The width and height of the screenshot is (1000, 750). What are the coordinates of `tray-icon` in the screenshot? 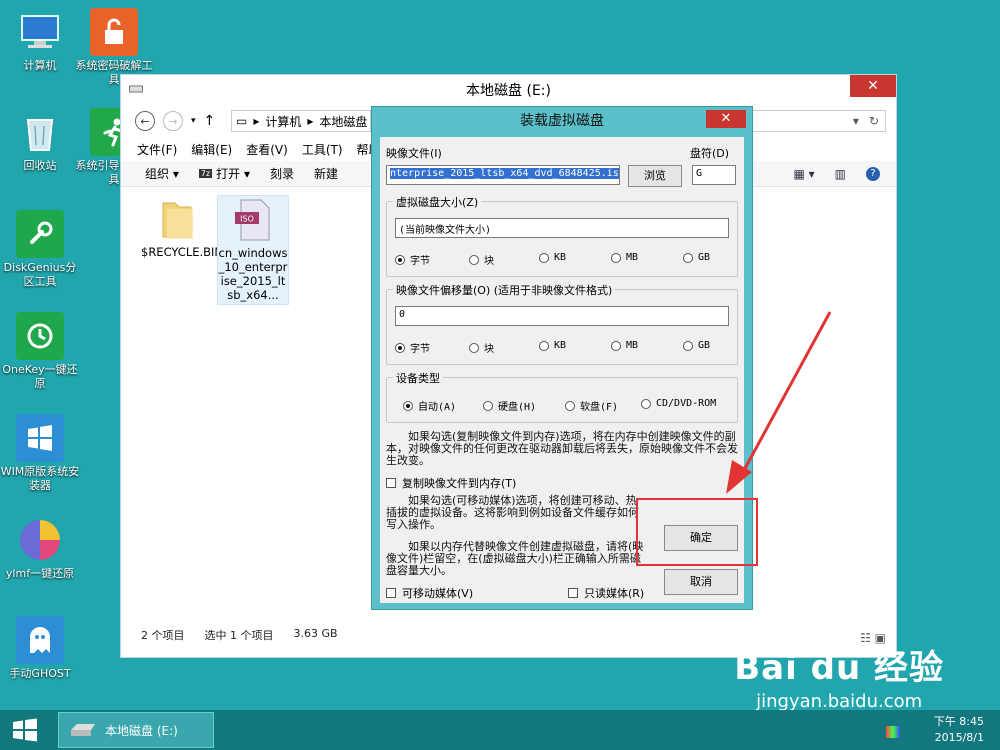 It's located at (893, 732).